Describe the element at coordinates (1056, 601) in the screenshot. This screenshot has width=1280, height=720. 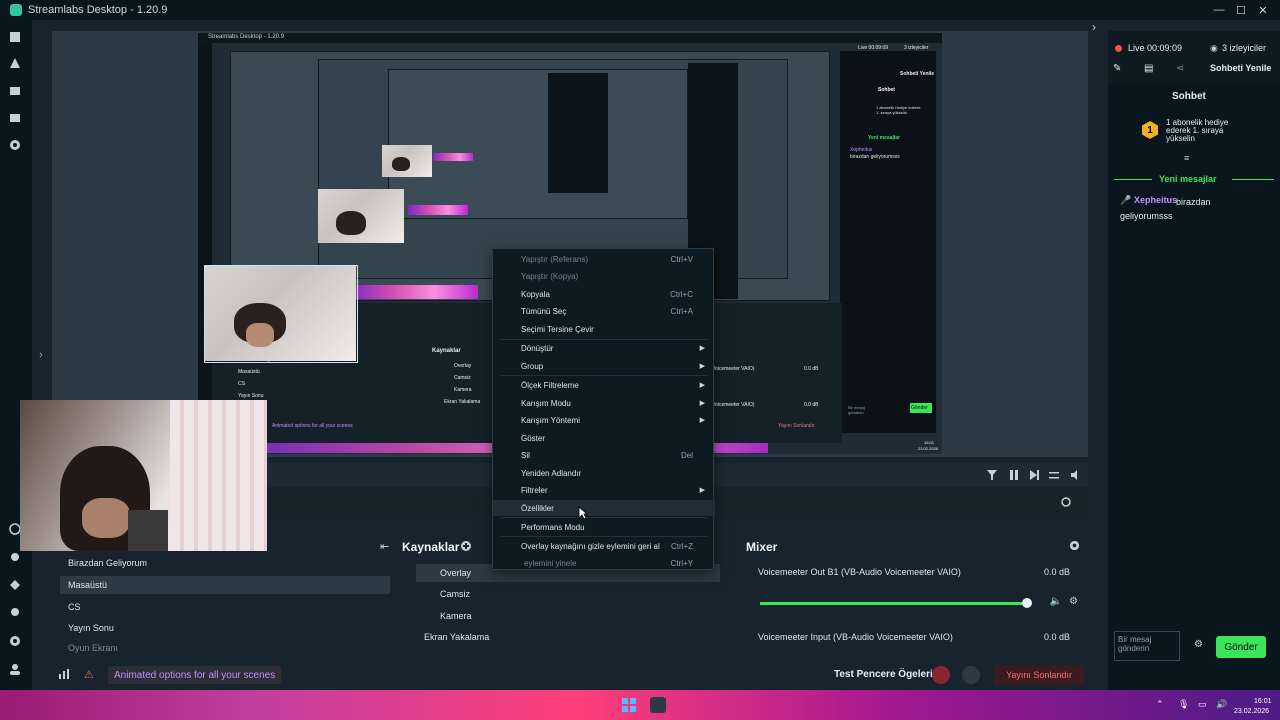
I see `mute-icon: 🔈` at that location.